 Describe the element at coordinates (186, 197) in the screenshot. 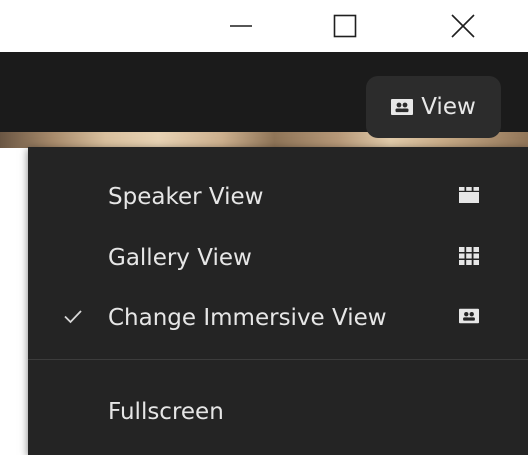

I see `menu-item-label: Speaker View` at that location.